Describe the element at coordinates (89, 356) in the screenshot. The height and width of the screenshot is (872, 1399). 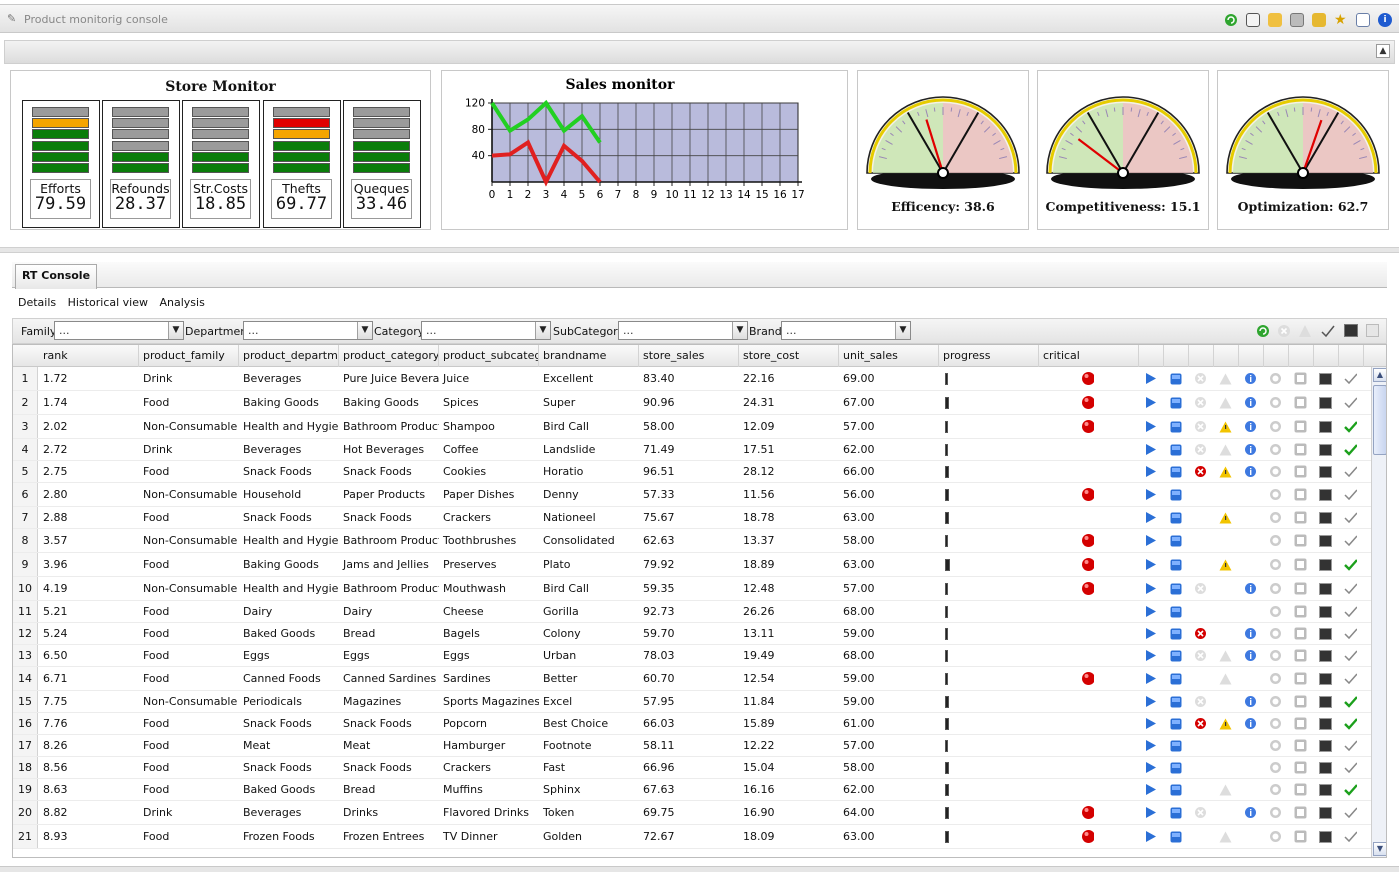
I see `column-header-rank: rank` at that location.